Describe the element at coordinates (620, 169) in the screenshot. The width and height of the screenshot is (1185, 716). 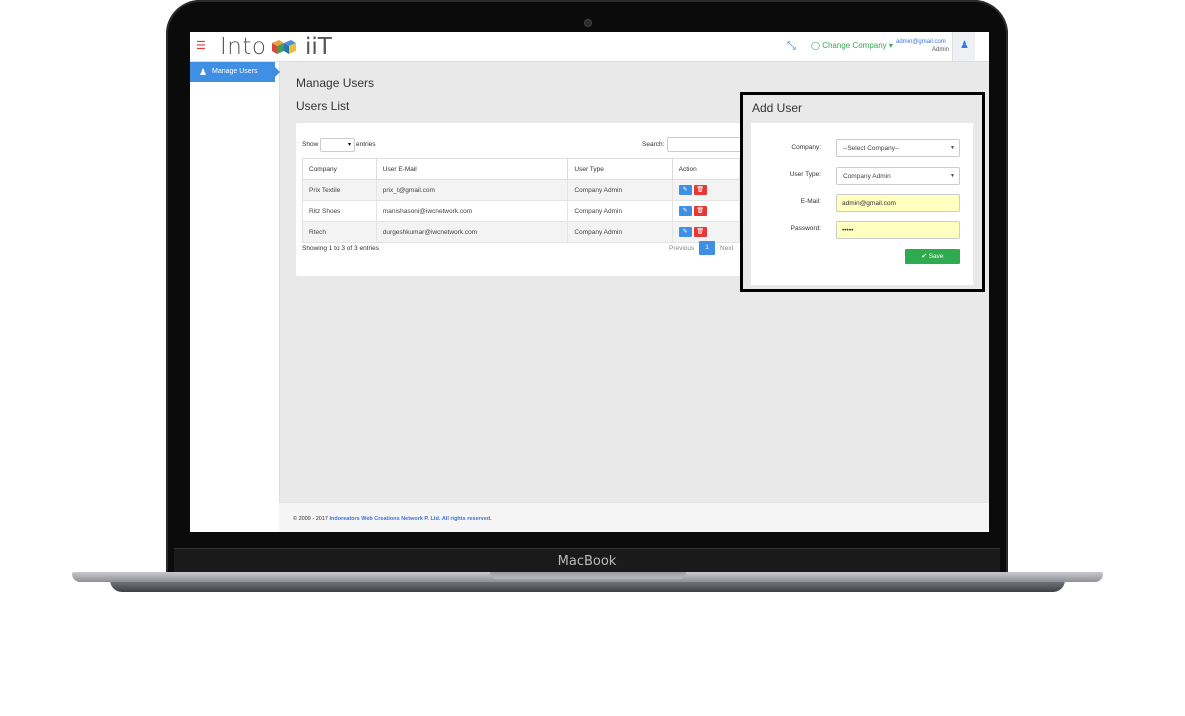
I see `column-header-user-type: User Type` at that location.